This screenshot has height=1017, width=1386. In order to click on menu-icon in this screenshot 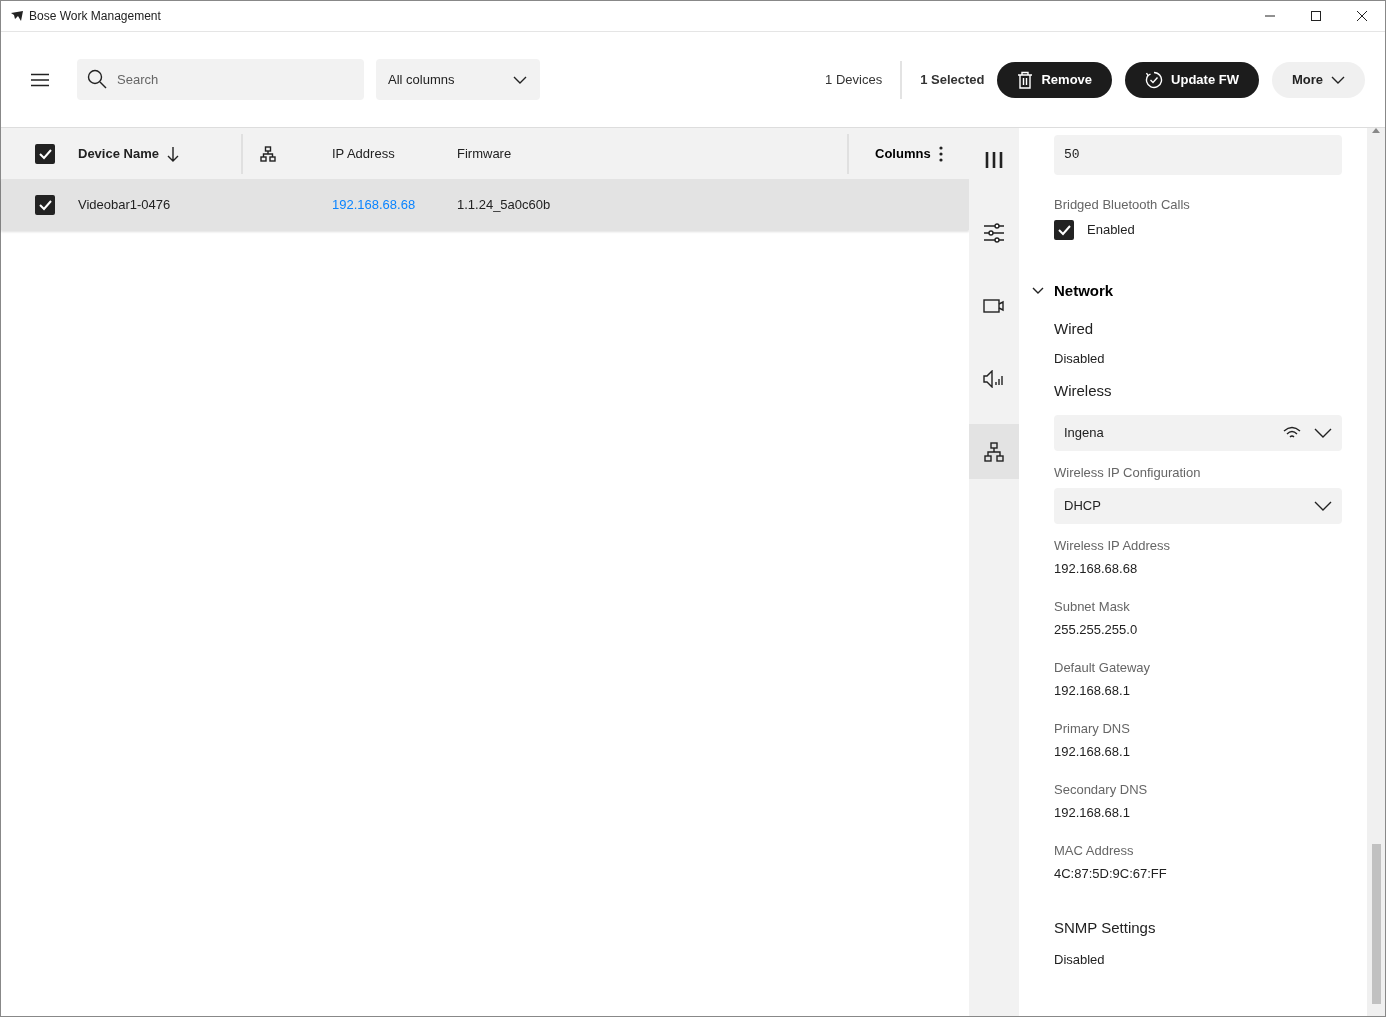, I will do `click(40, 79)`.